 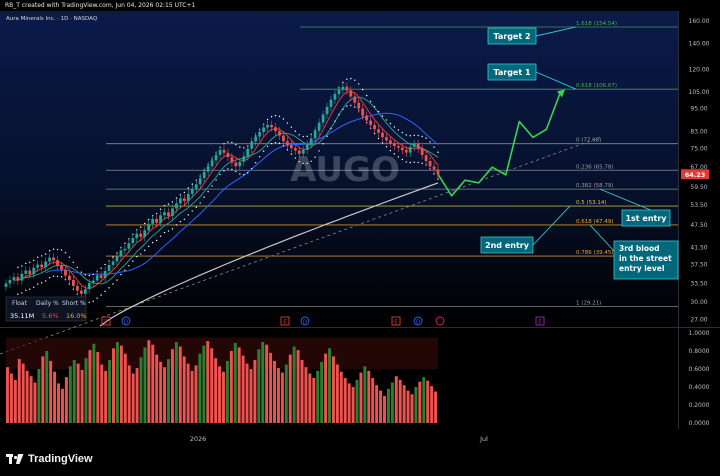 I want to click on price-tick: 53.50, so click(x=698, y=205).